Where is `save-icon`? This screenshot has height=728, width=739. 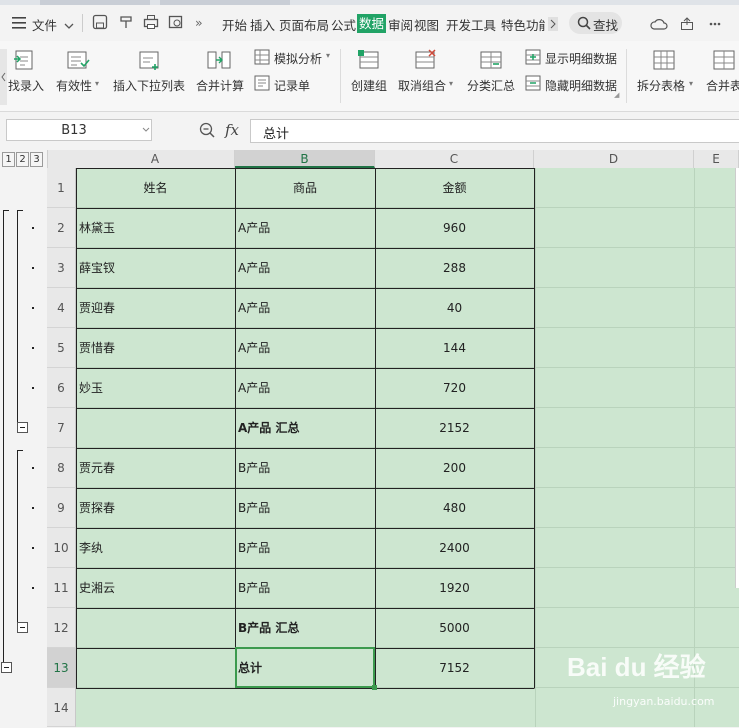
save-icon is located at coordinates (100, 22).